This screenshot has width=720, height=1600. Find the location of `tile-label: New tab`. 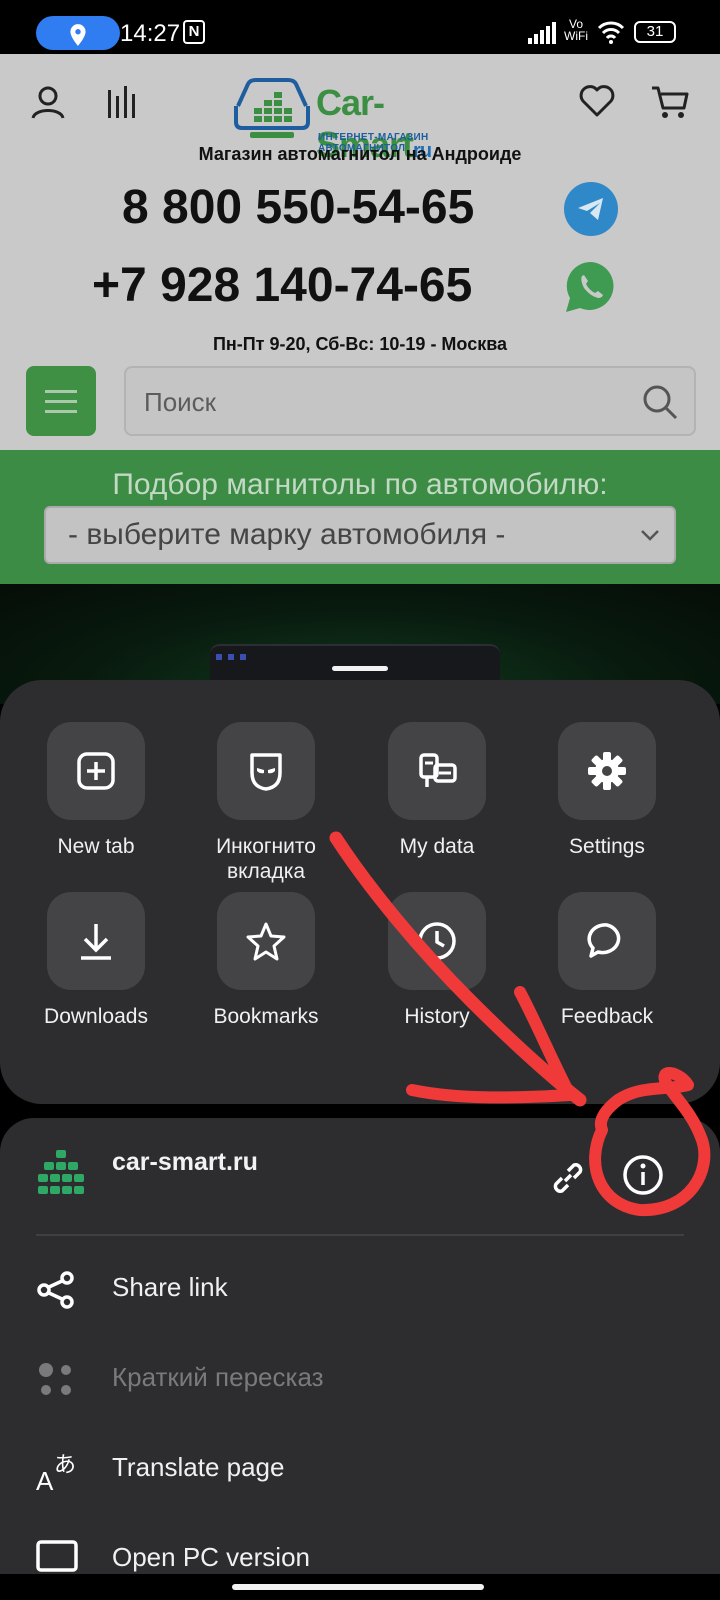

tile-label: New tab is located at coordinates (96, 846).